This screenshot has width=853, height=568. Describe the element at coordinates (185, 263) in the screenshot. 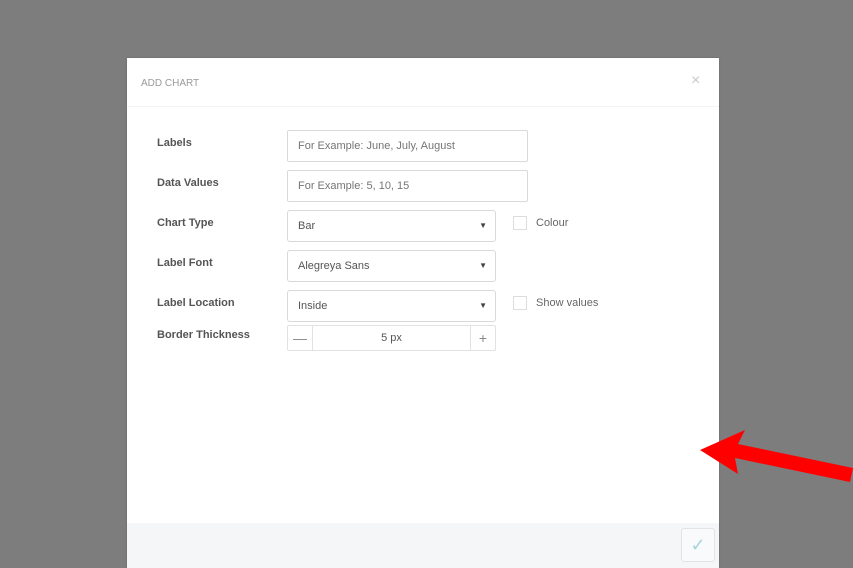

I see `label-font-label: Label Font` at that location.